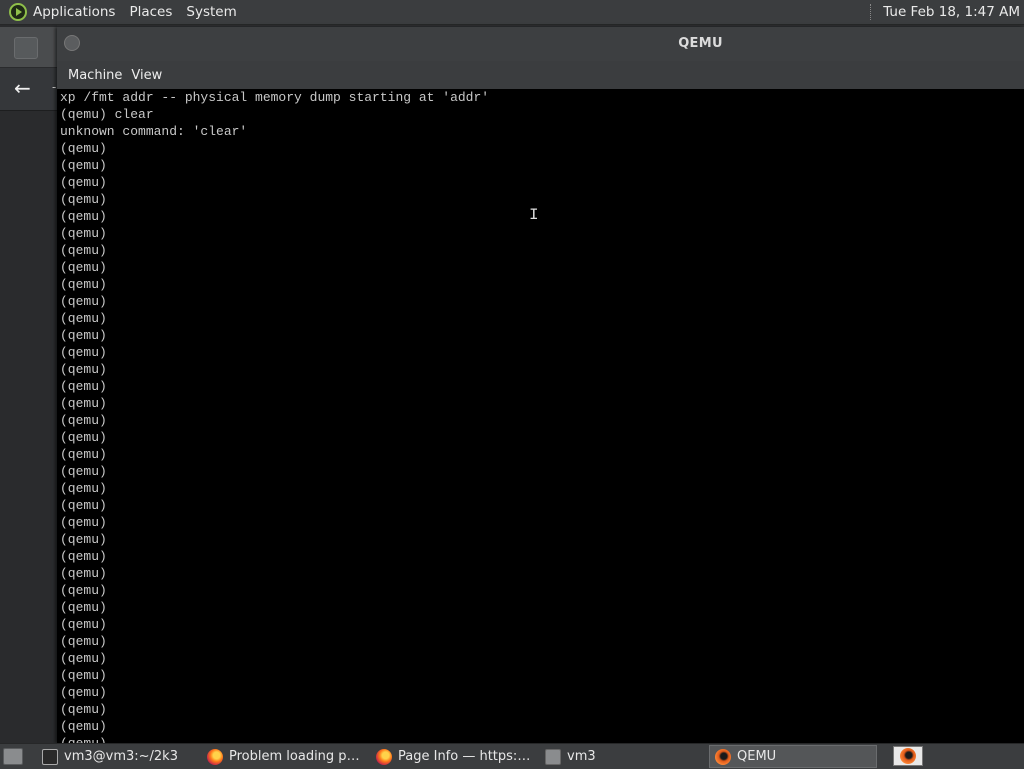 This screenshot has height=769, width=1024. I want to click on background-window-toolbar, so click(28, 47).